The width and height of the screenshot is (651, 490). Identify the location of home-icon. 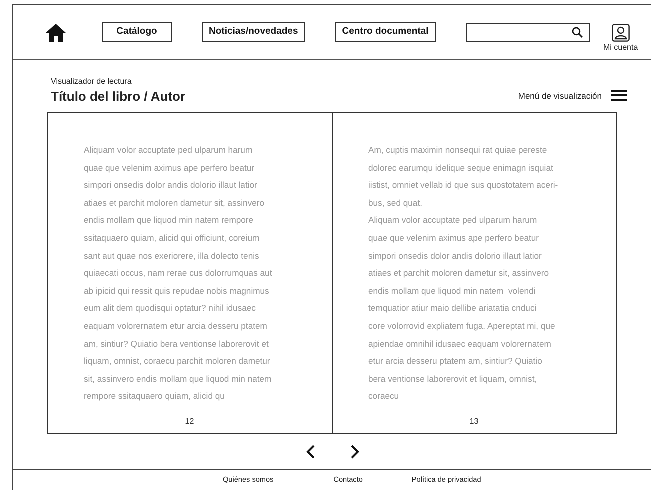
(56, 33).